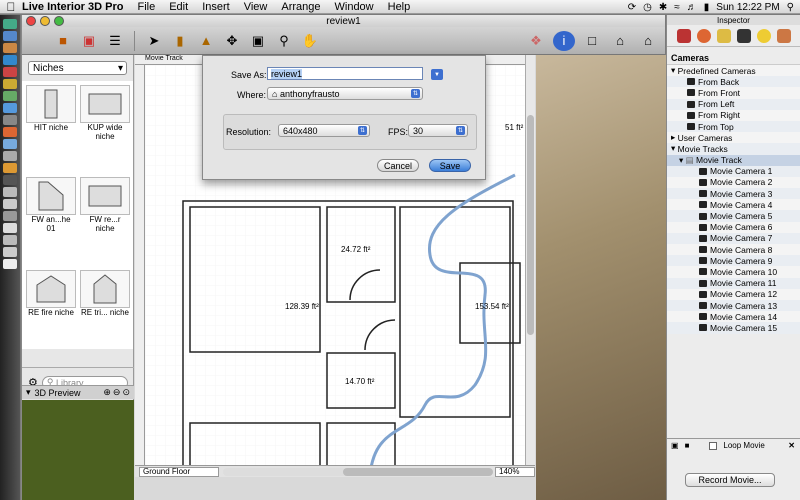 This screenshot has width=800, height=500. What do you see at coordinates (437, 74) in the screenshot?
I see `expand-dialog-button: ▼` at bounding box center [437, 74].